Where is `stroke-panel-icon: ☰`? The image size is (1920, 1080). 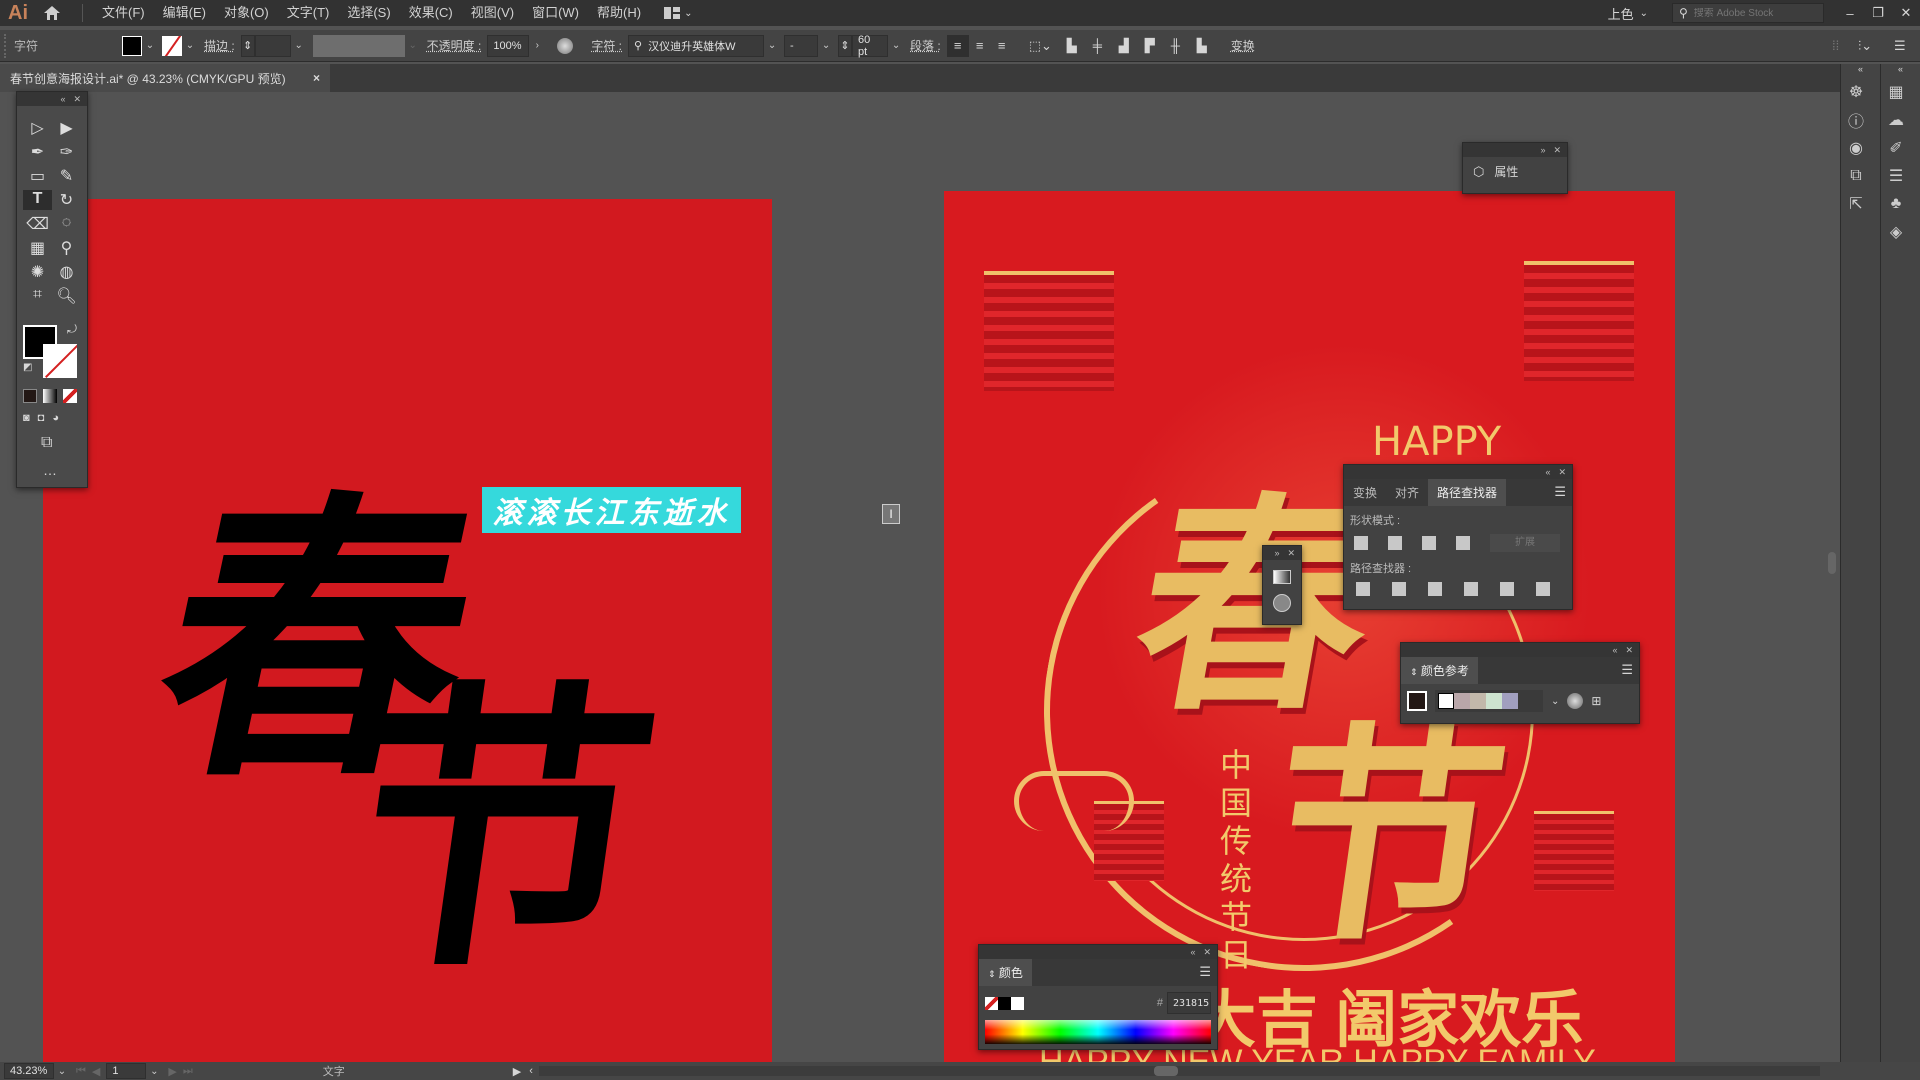
stroke-panel-icon: ☰ is located at coordinates (1896, 176).